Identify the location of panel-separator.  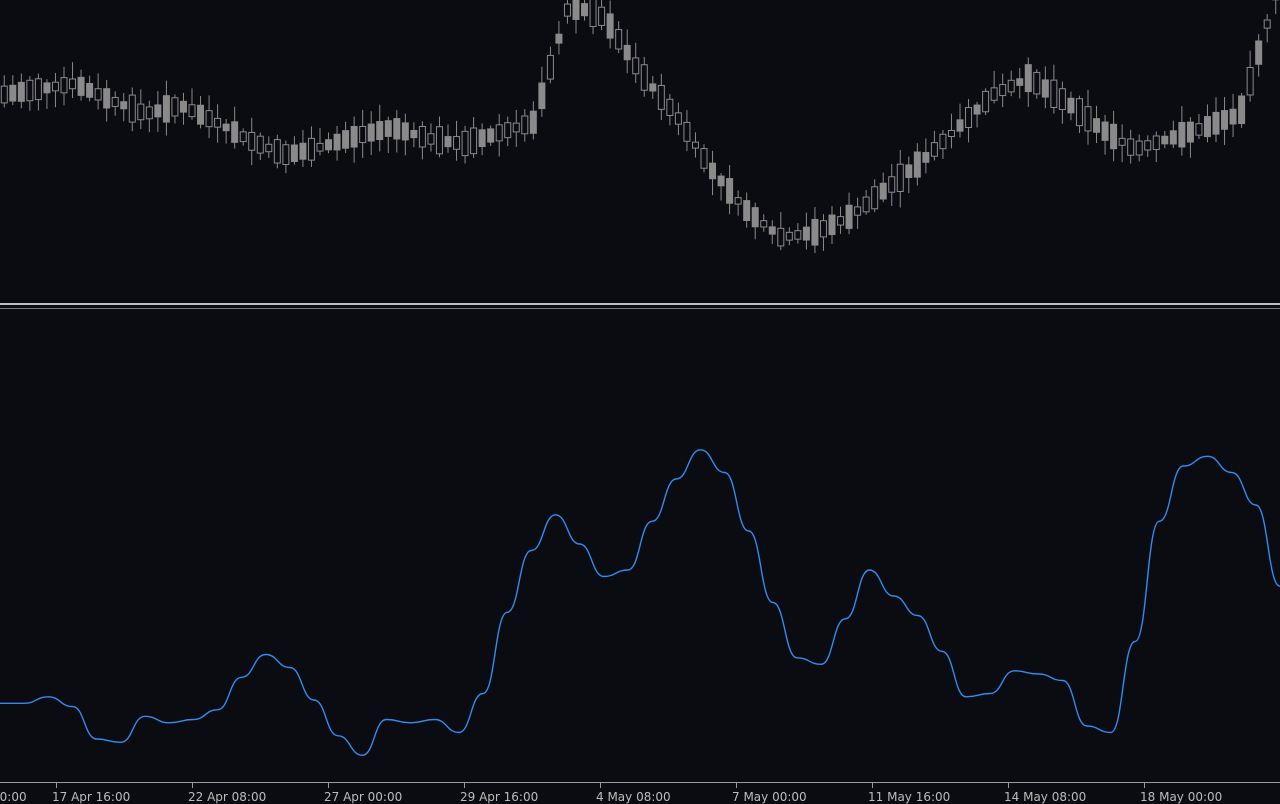
(640, 304).